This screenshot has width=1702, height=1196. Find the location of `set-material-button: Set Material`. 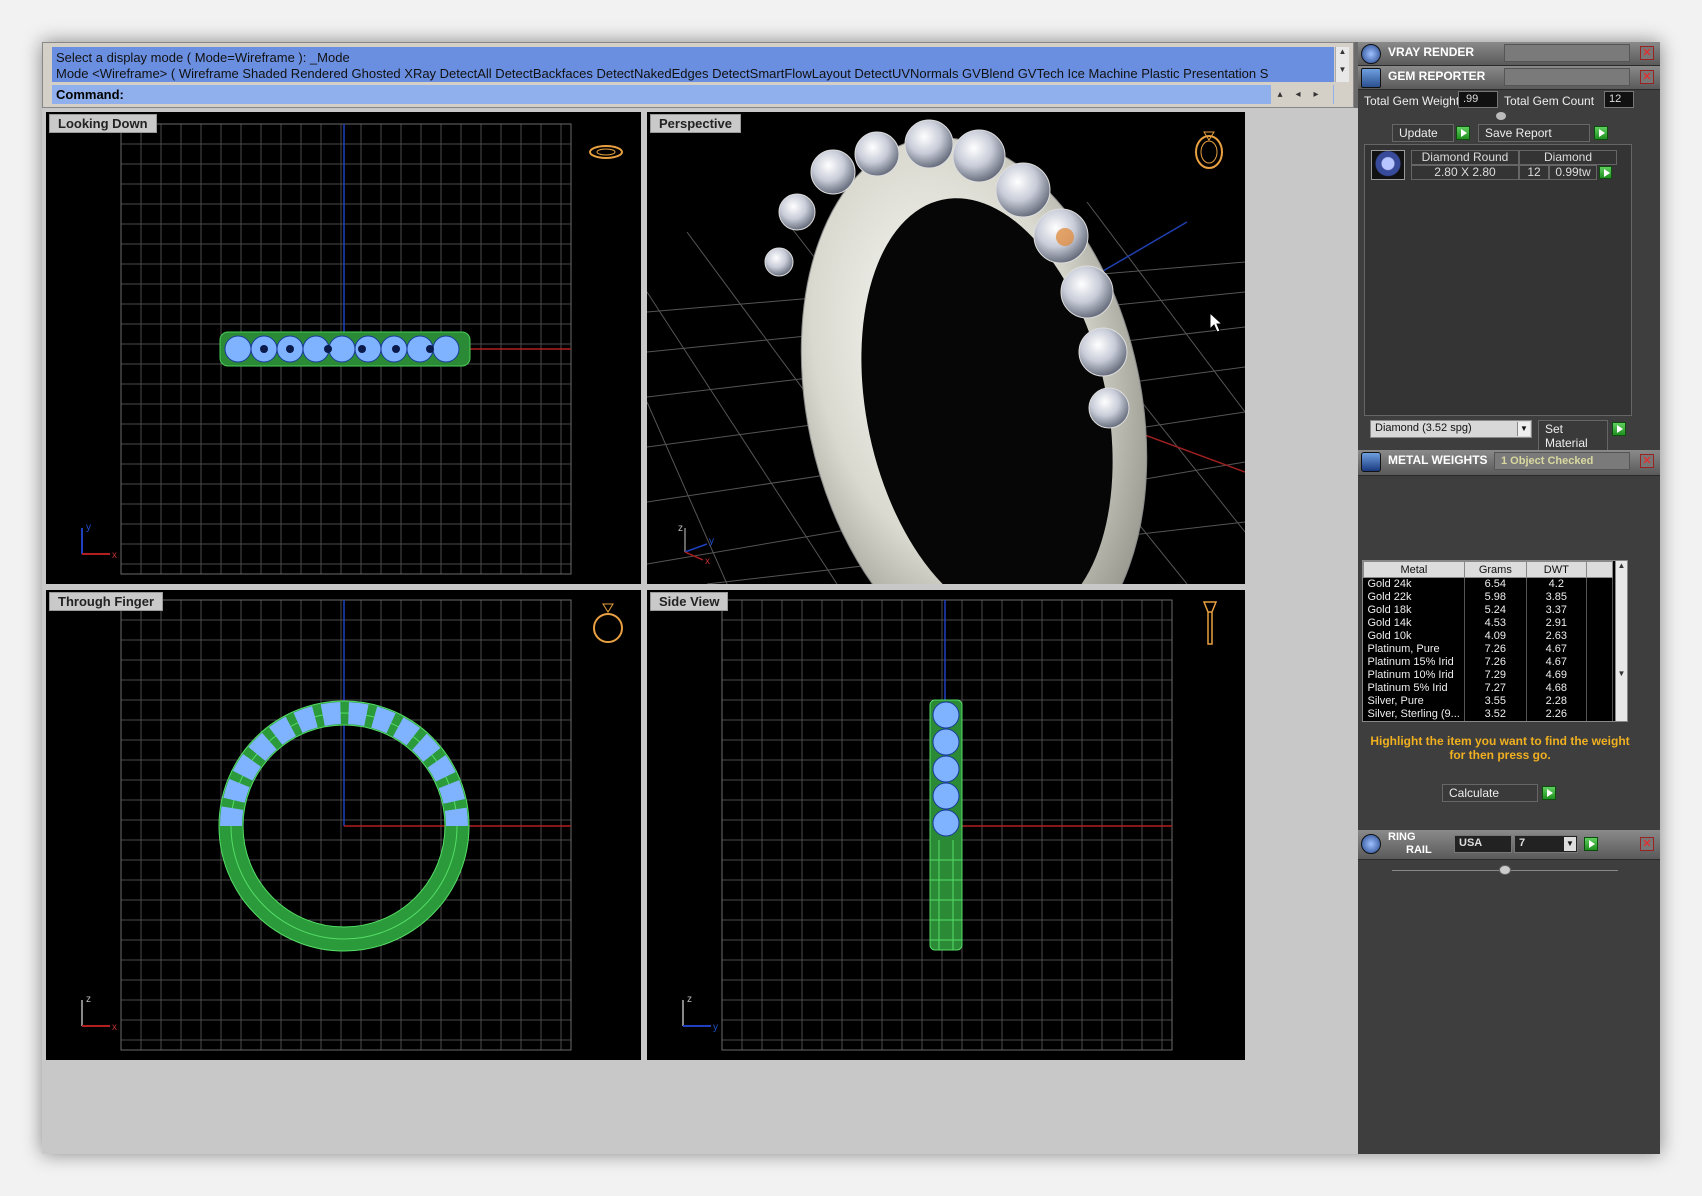

set-material-button: Set Material is located at coordinates (1573, 436).